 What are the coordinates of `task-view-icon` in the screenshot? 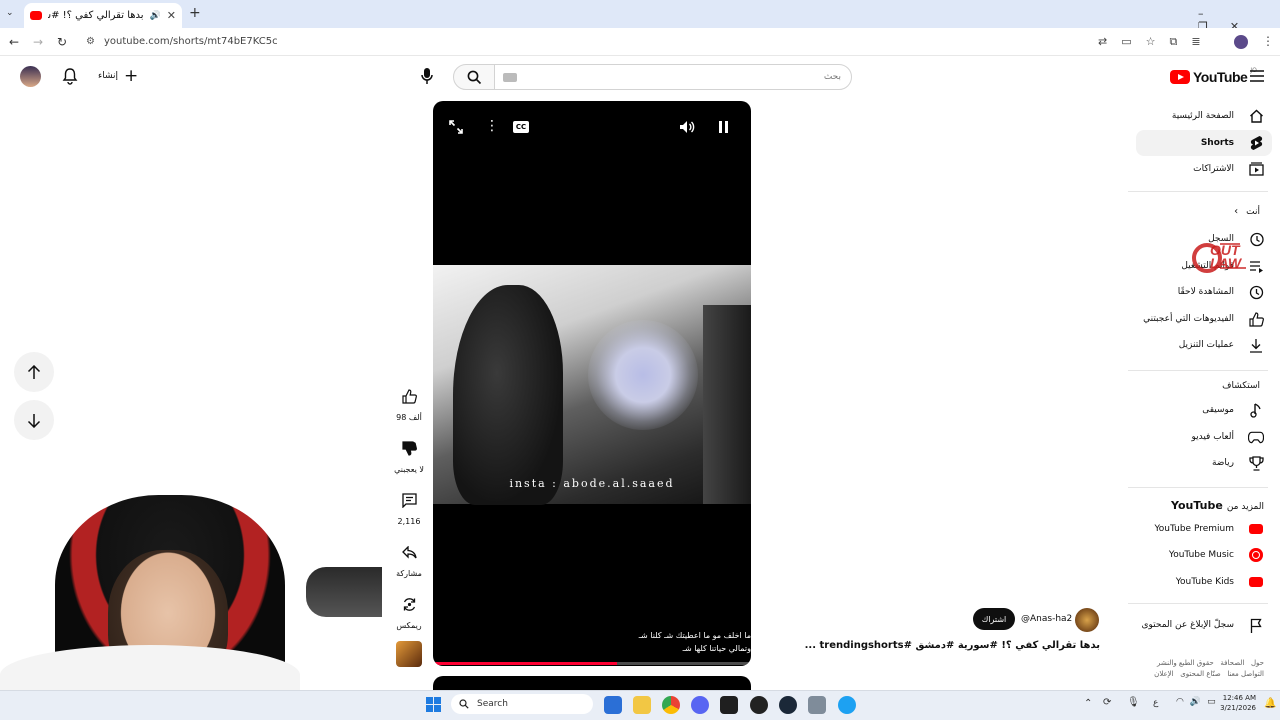 It's located at (613, 705).